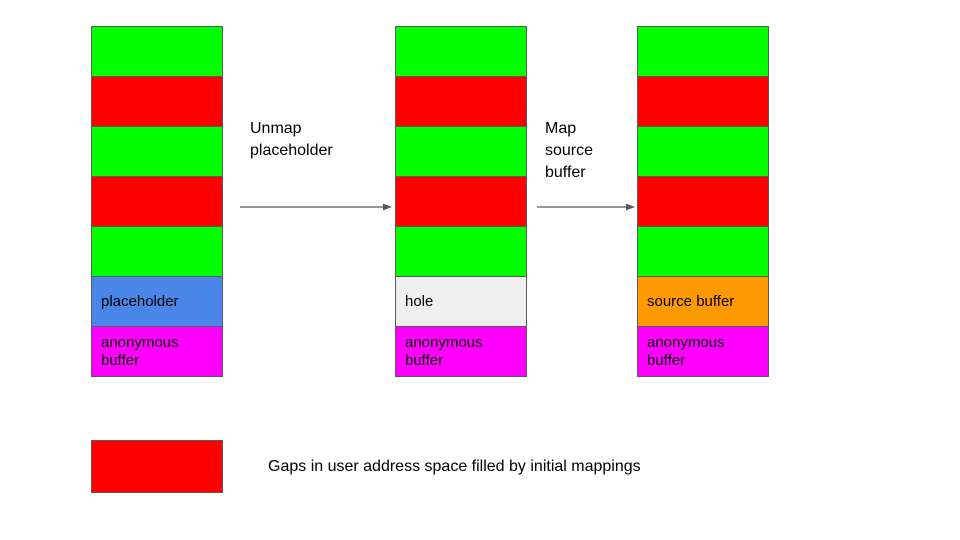 The height and width of the screenshot is (540, 960). Describe the element at coordinates (316, 207) in the screenshot. I see `transition-arrow-unmap-icon` at that location.